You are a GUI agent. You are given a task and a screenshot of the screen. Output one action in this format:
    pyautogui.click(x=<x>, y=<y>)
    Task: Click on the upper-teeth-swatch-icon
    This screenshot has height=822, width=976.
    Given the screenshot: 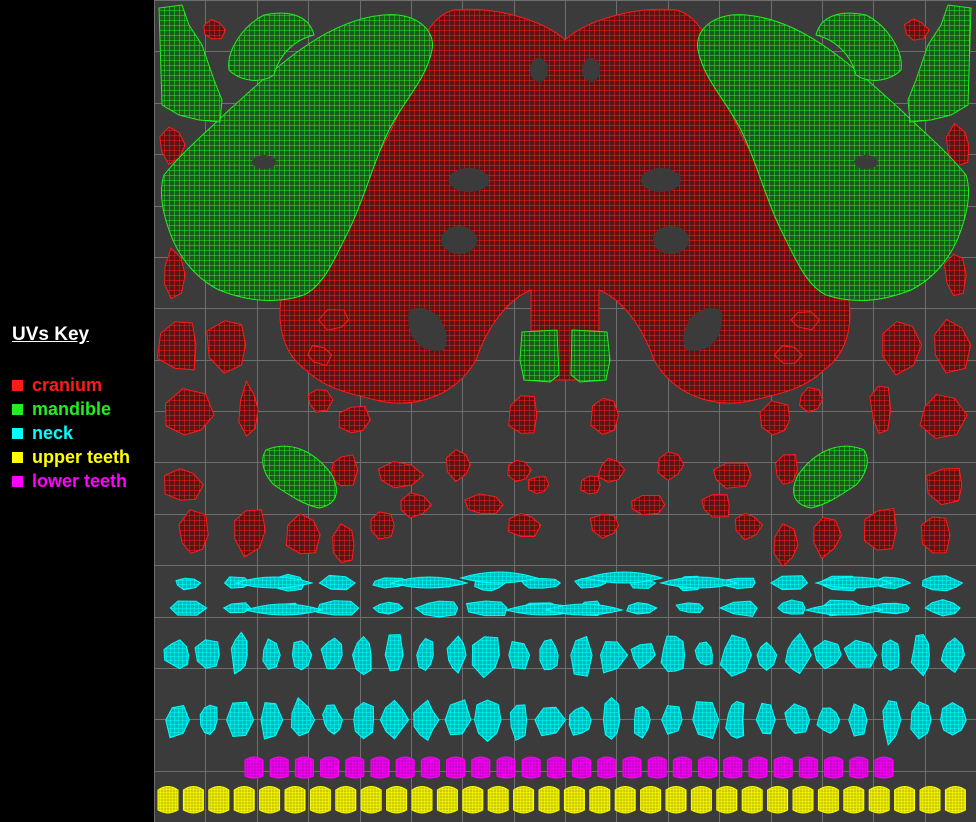 What is the action you would take?
    pyautogui.click(x=17, y=457)
    